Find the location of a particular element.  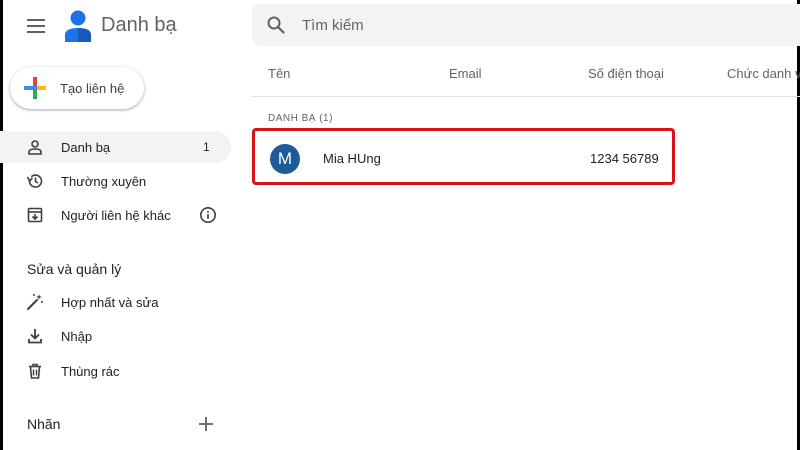

sidebar-item-label: Người liên hệ khác is located at coordinates (116, 215).